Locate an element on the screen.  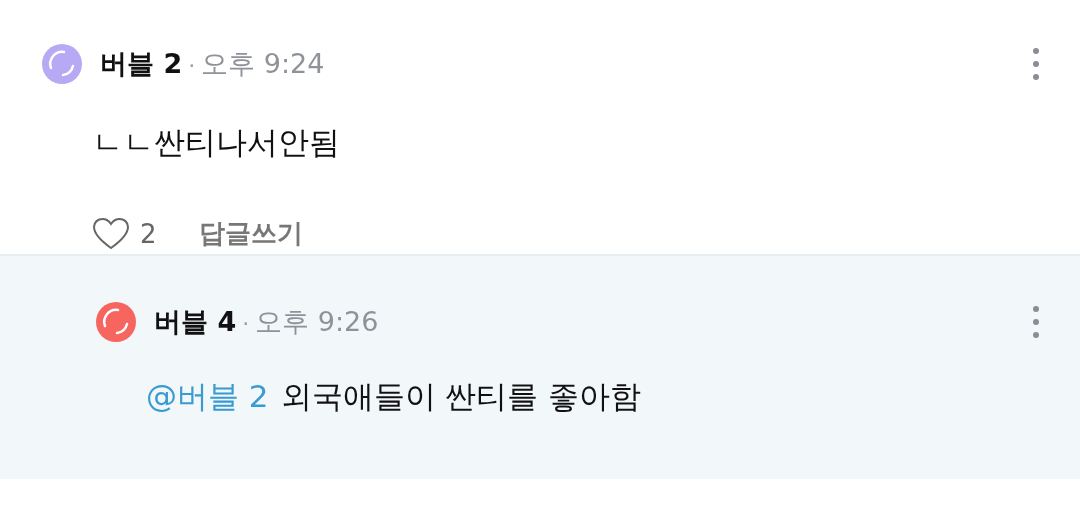
comment-text: ㄴㄴ싼티나서안됨 is located at coordinates (216, 142).